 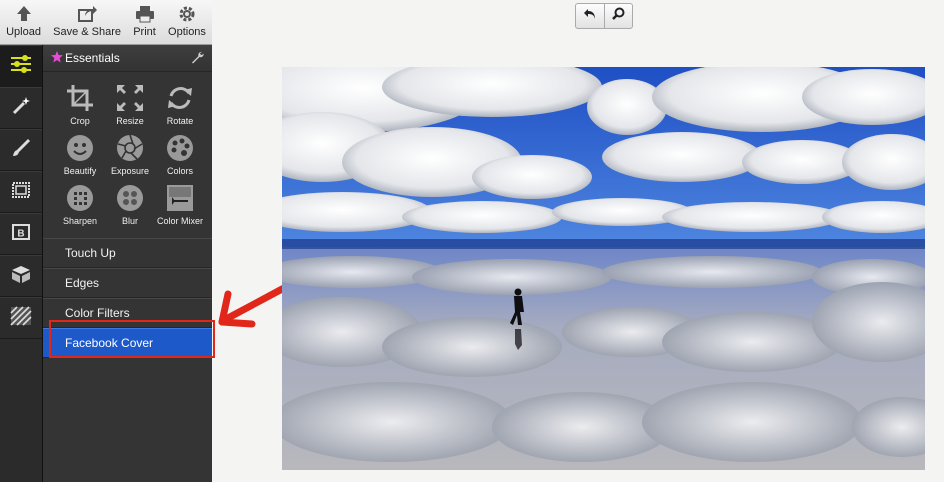 I want to click on rail-overlays, so click(x=21, y=276).